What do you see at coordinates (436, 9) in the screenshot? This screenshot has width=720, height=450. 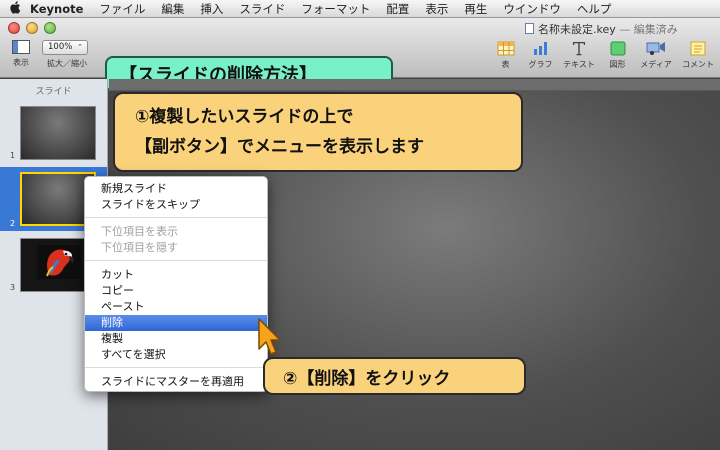 I see `menu-view: 表示` at bounding box center [436, 9].